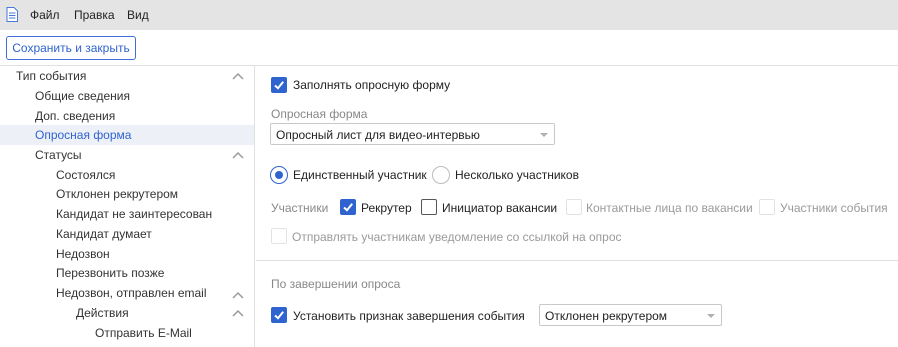 The height and width of the screenshot is (347, 898). I want to click on event-participants-label: Участники события, so click(834, 208).